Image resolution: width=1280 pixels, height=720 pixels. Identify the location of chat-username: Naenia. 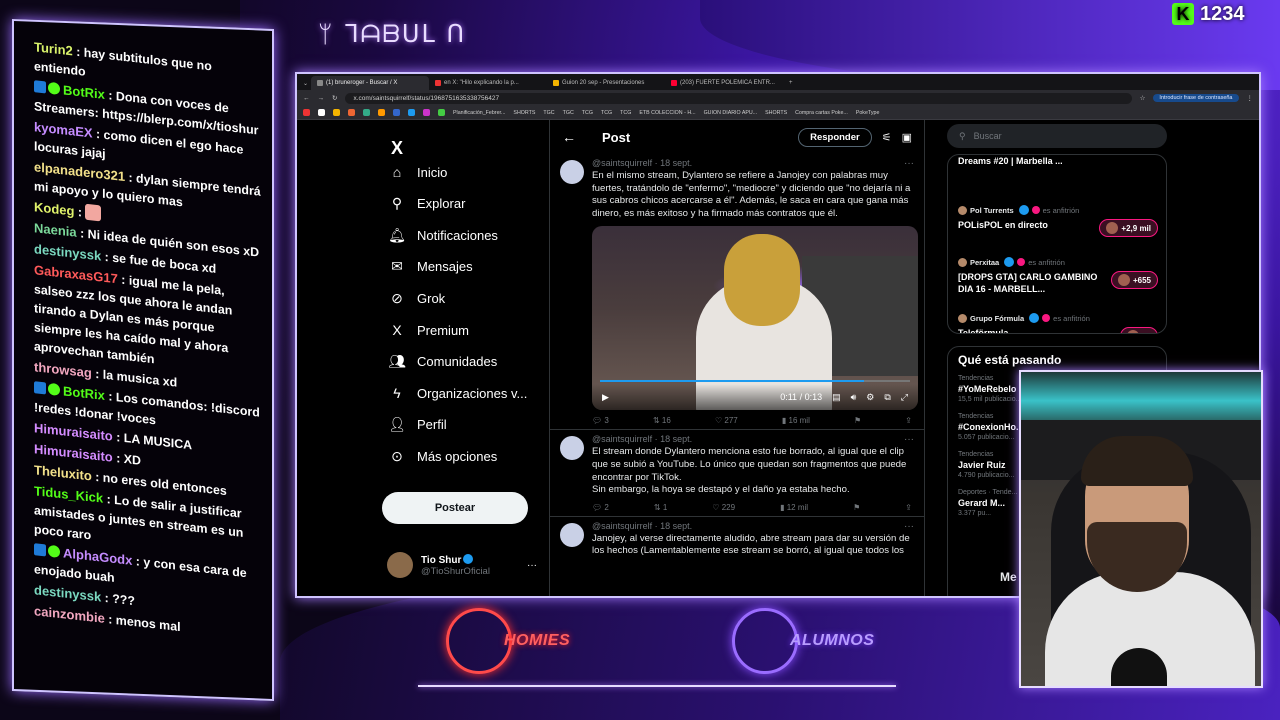
(55, 230).